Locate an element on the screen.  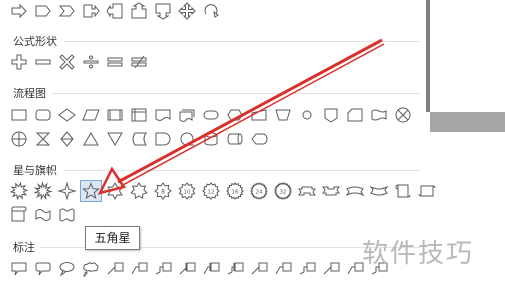
line-callout-1-border-icon is located at coordinates (259, 268).